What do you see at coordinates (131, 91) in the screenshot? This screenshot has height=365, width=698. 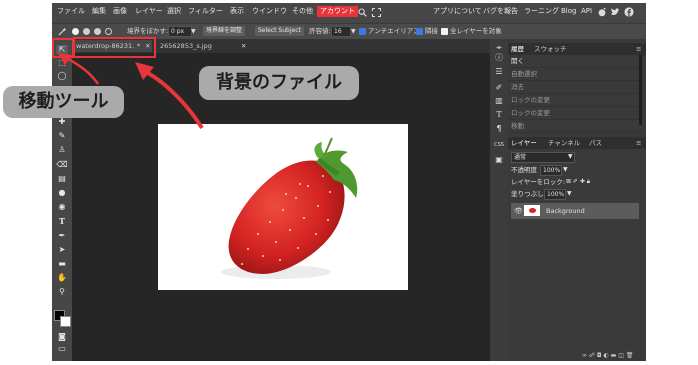 I see `arrow-to-move-tool` at bounding box center [131, 91].